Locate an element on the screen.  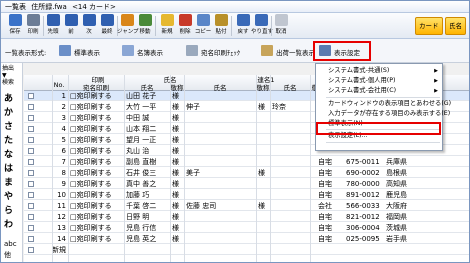
toolbar-prev-button: 前 is located at coordinates (71, 26).